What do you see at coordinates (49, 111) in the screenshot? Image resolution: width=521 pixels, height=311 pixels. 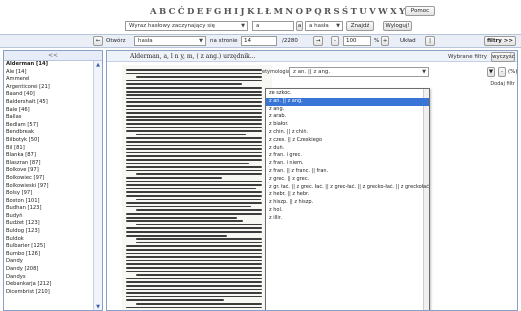 I see `sidebar-headword: Bale [46]` at bounding box center [49, 111].